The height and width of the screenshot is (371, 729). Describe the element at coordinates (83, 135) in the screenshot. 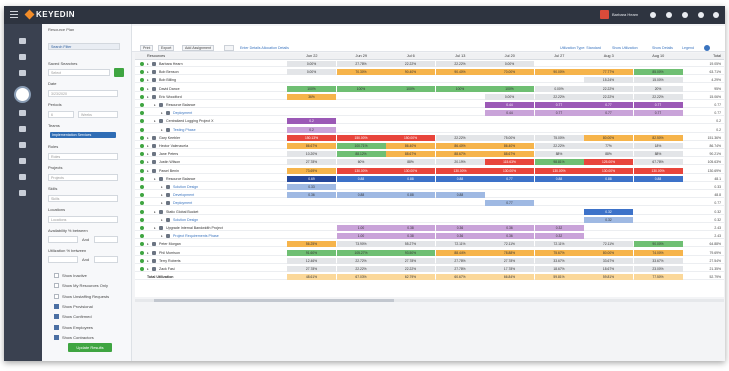

I see `teams-tag: Implementation Services` at that location.